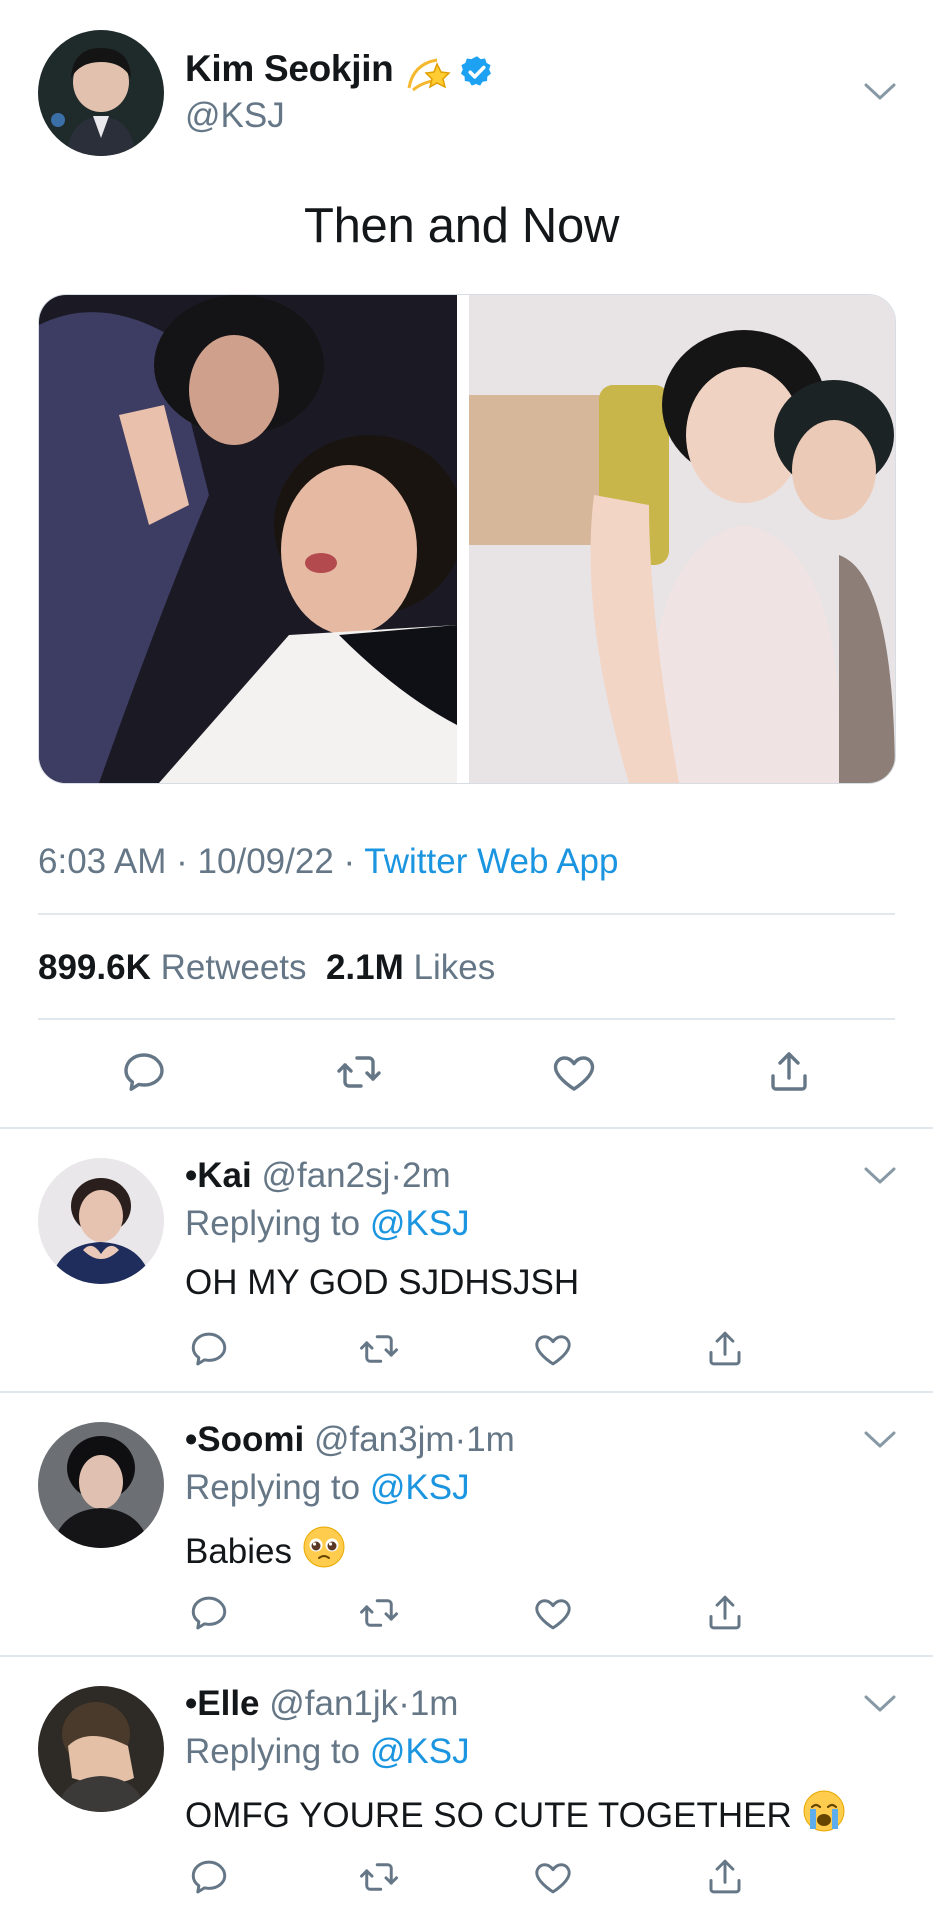 The image size is (933, 1920). I want to click on tweet-stats: 899.6K Retweets 2.1M Likes, so click(266, 968).